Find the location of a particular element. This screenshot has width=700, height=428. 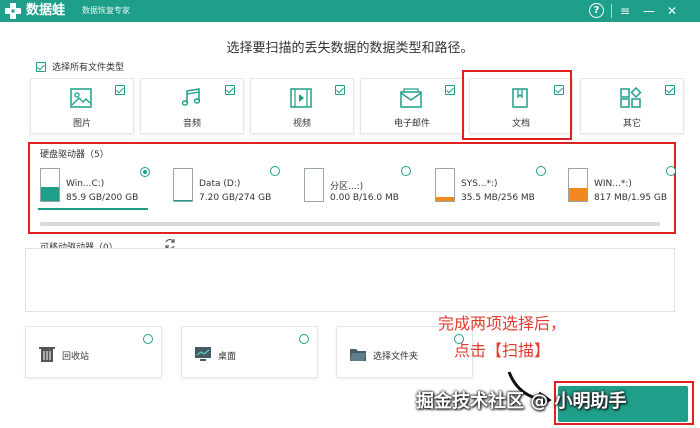

title-bar: 数据蛙 数据恢复专家 ? ≡ — ✕ is located at coordinates (350, 11).